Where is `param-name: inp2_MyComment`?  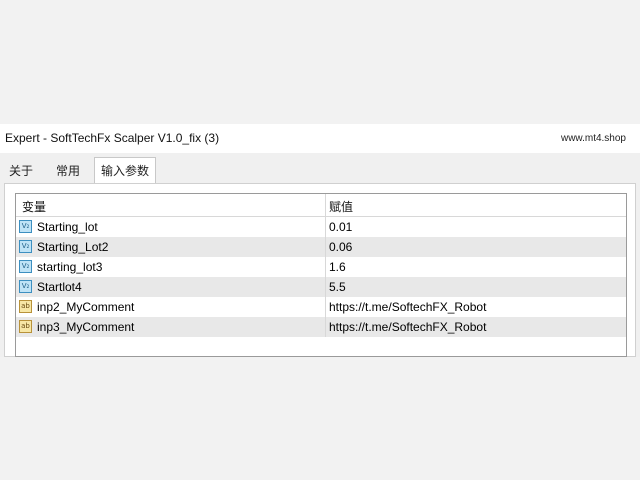 param-name: inp2_MyComment is located at coordinates (86, 307).